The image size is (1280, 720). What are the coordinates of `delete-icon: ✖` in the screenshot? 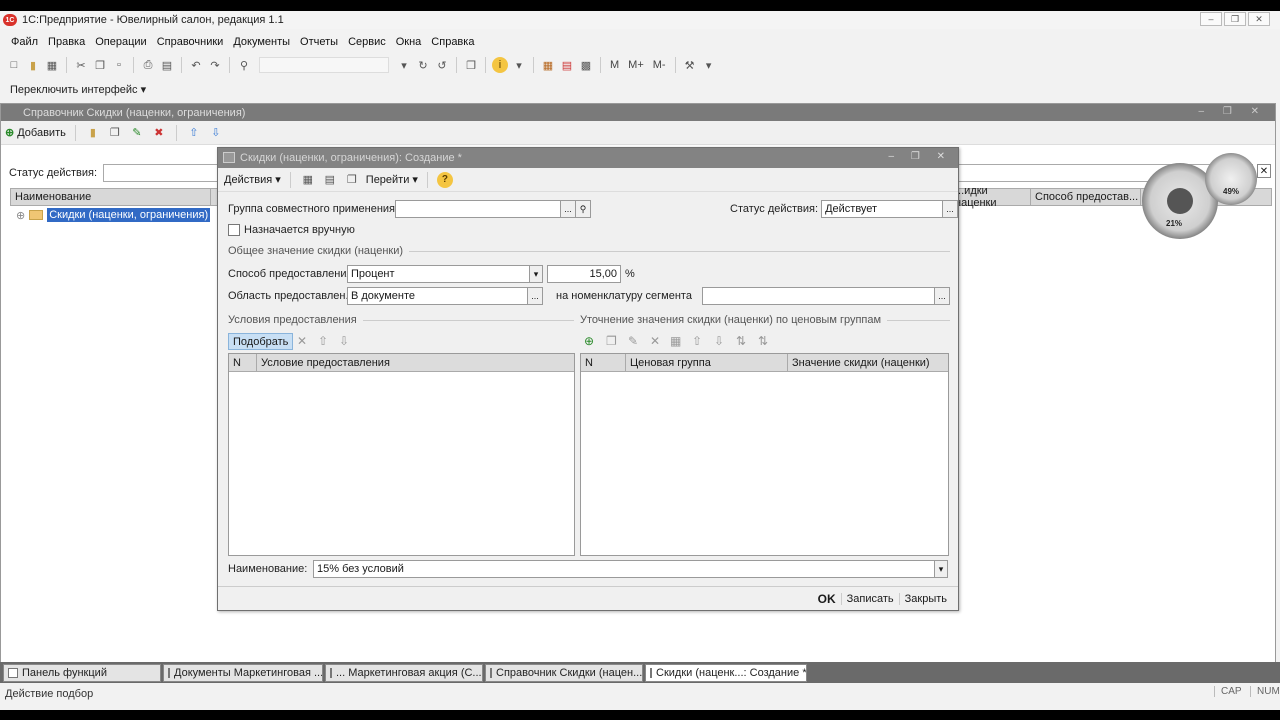 It's located at (159, 133).